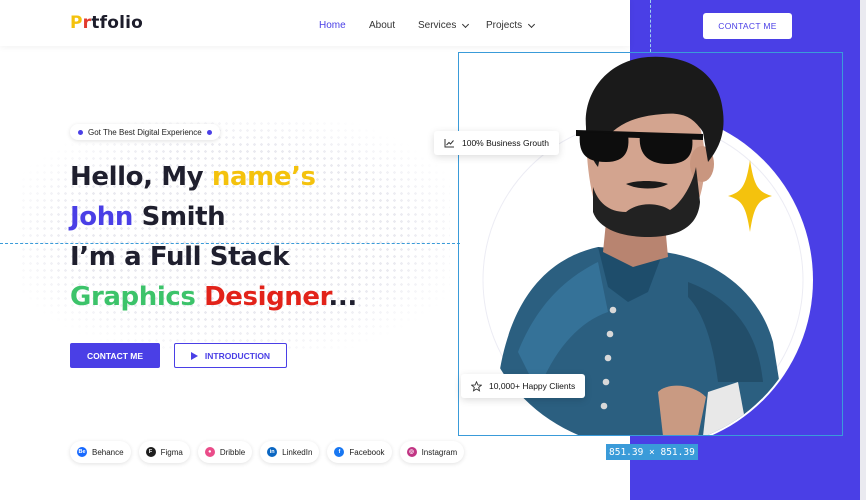  Describe the element at coordinates (747, 26) in the screenshot. I see `header-contact-button: CONTACT ME` at that location.